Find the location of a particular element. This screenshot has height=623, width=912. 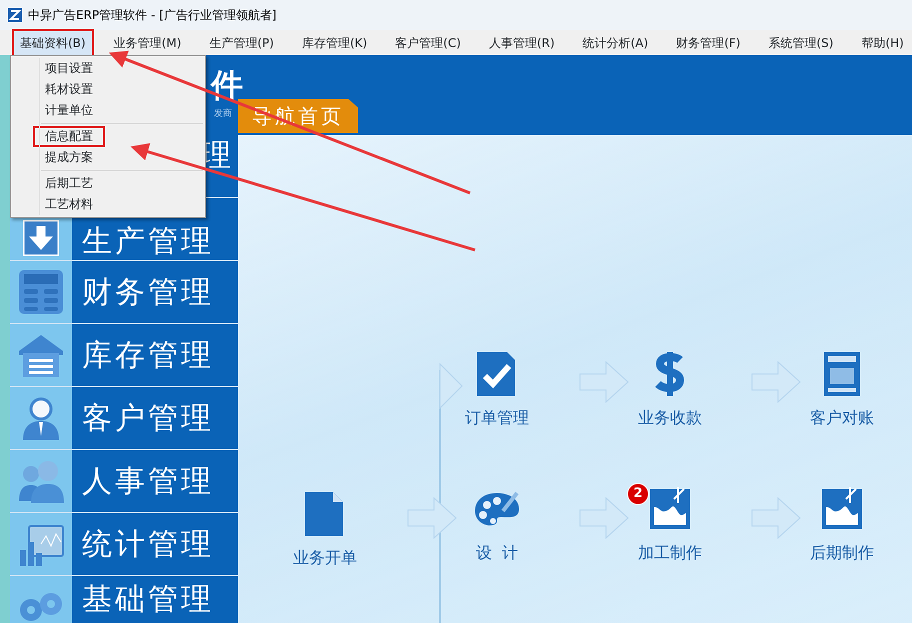

menu-item: 财务管理(F) is located at coordinates (708, 42).